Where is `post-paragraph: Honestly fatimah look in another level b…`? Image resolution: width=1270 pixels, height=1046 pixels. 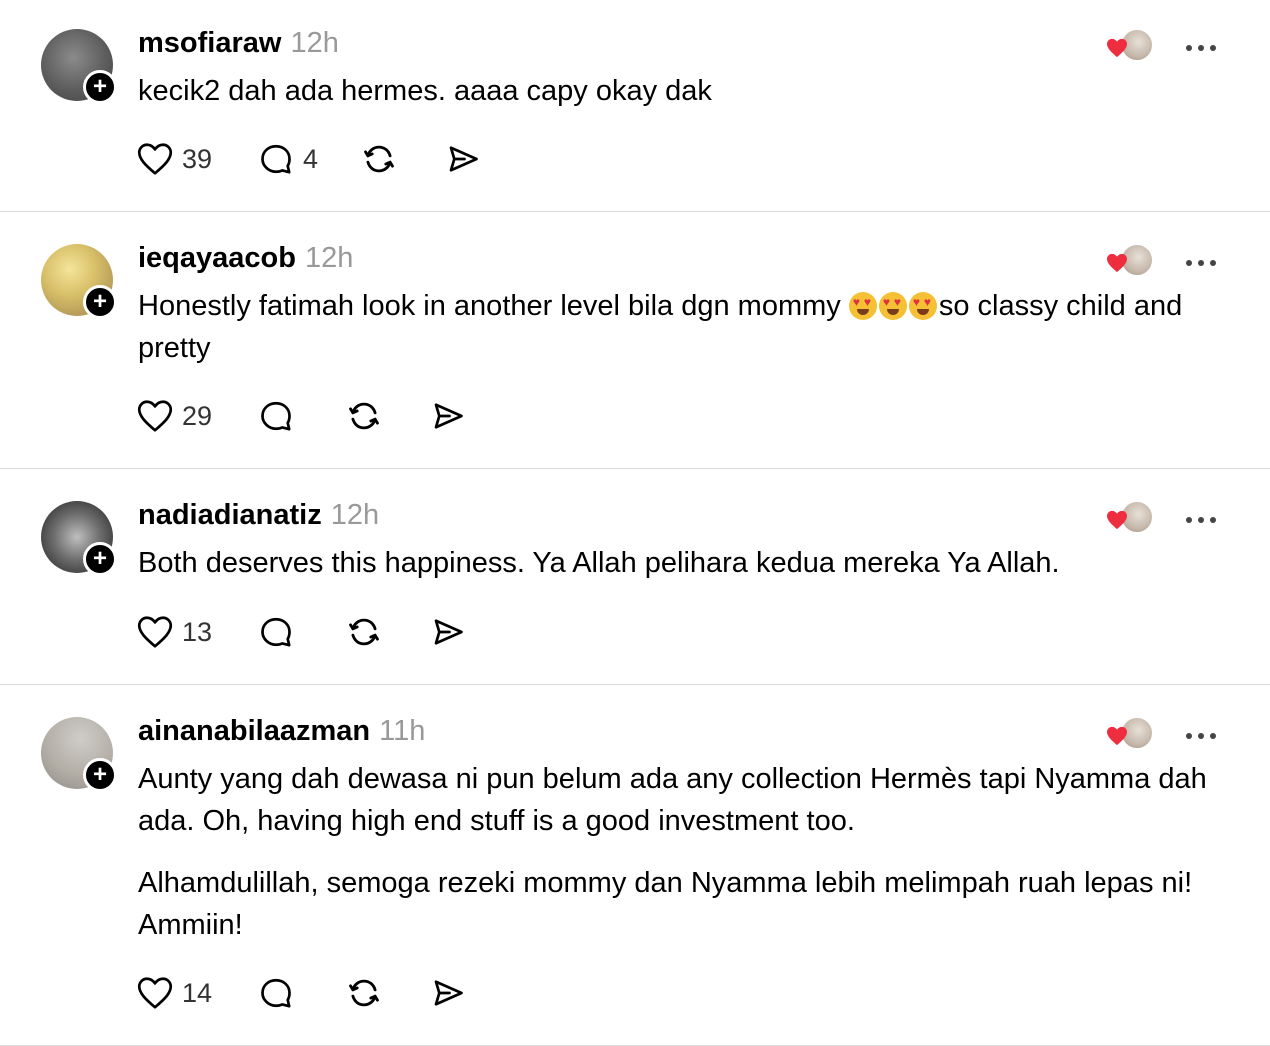 post-paragraph: Honestly fatimah look in another level b… is located at coordinates (683, 327).